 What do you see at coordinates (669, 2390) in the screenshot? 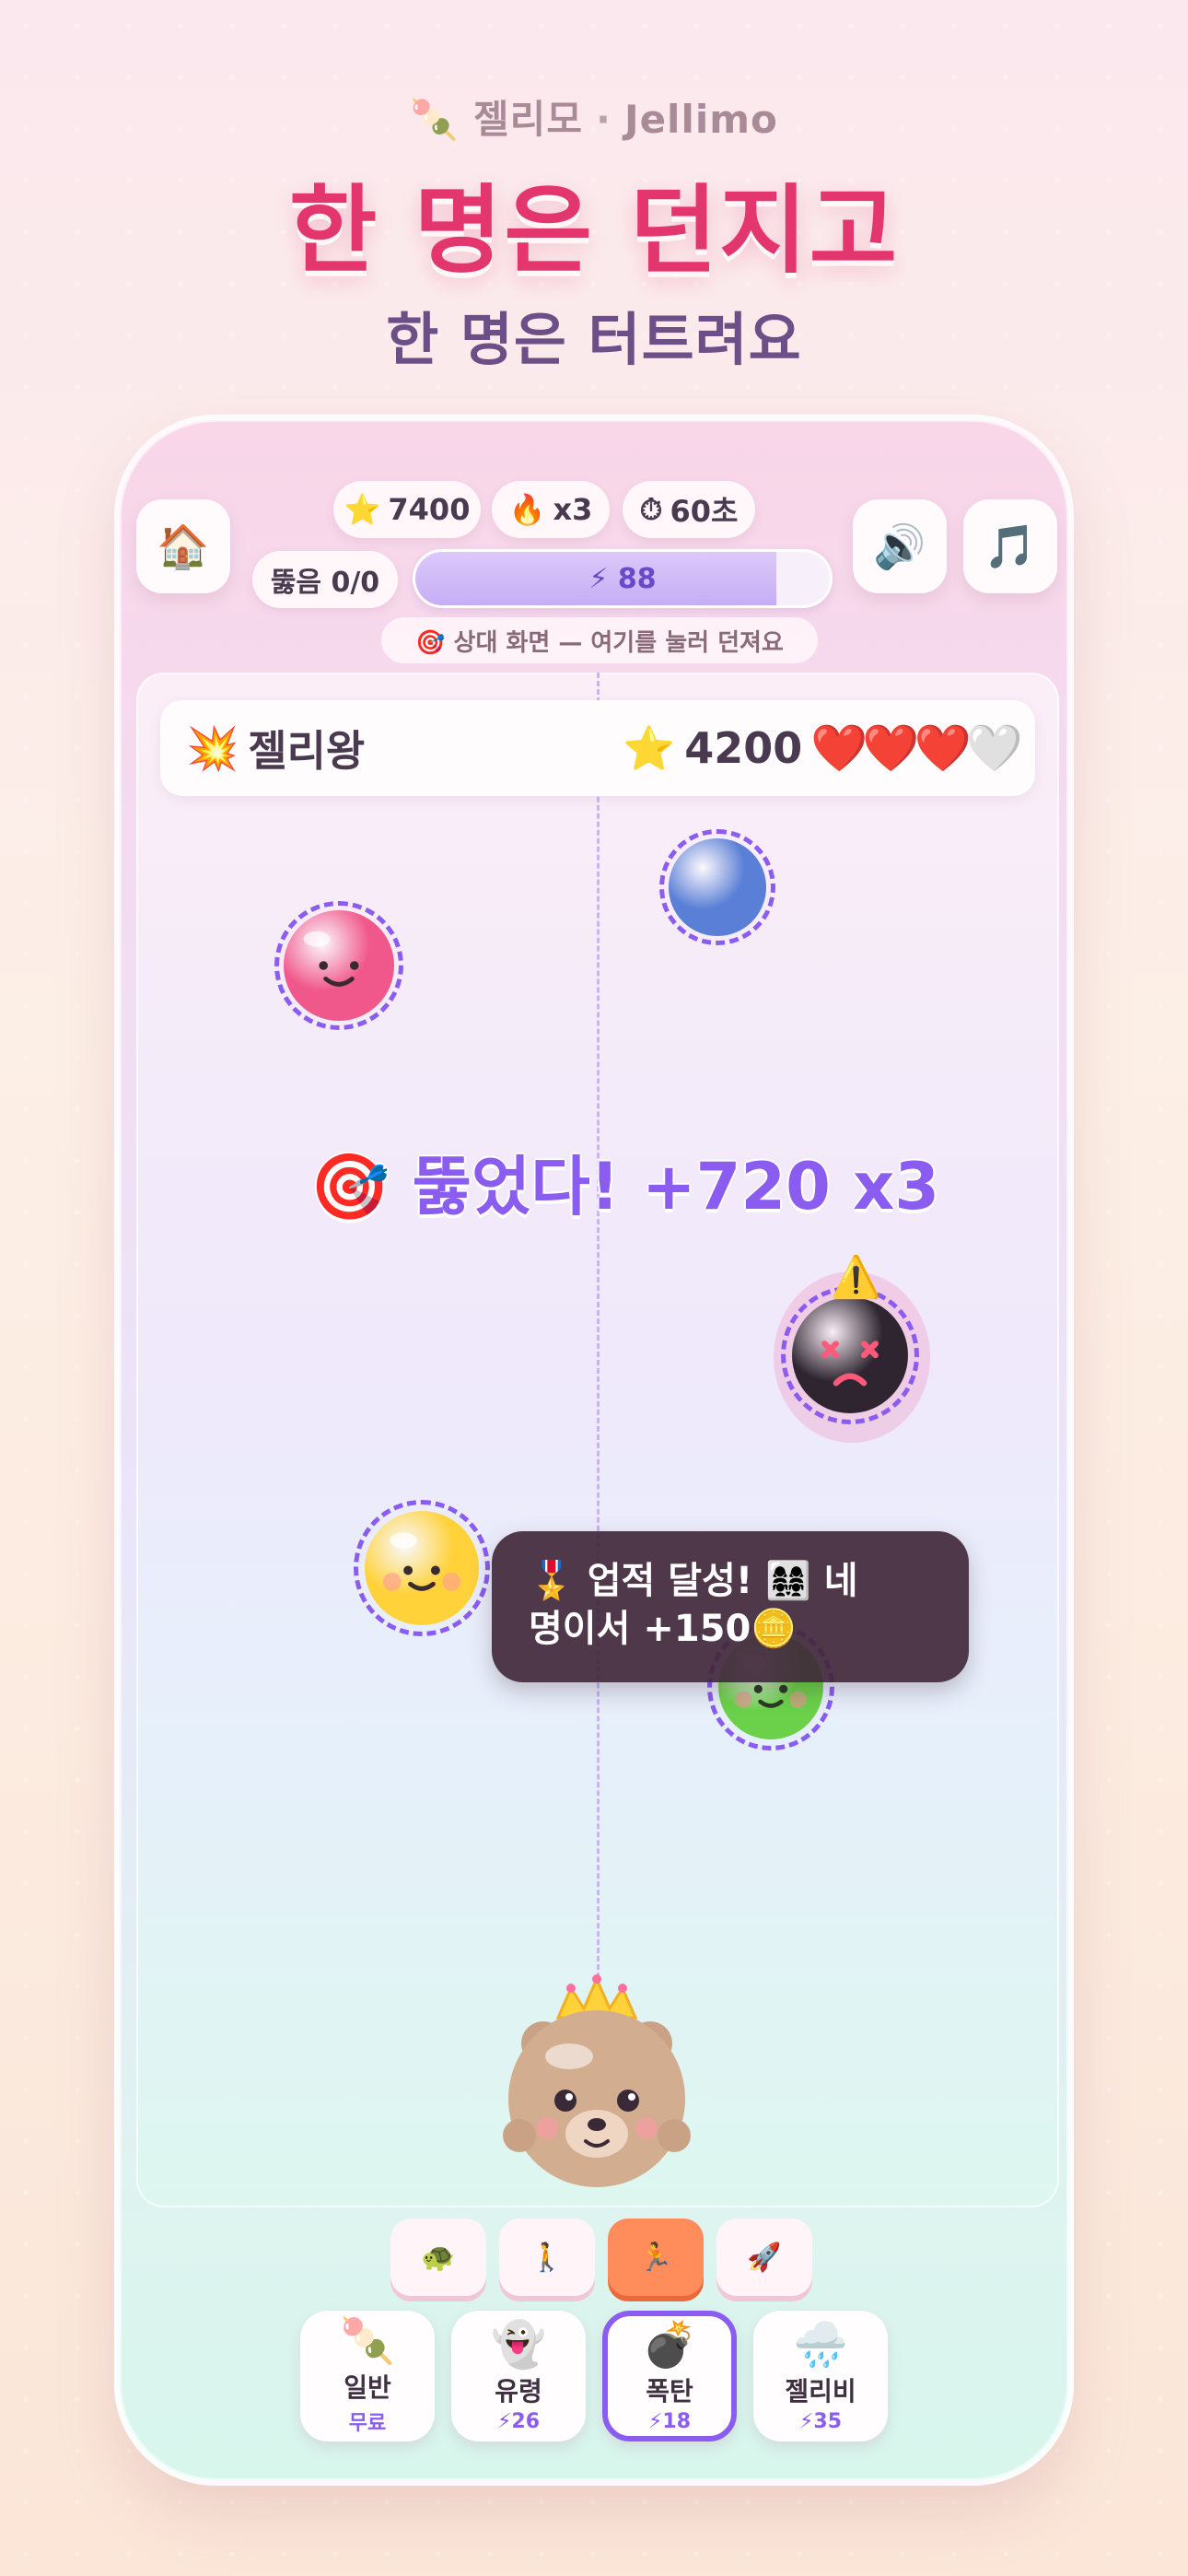
I see `ammo-name: 폭탄` at bounding box center [669, 2390].